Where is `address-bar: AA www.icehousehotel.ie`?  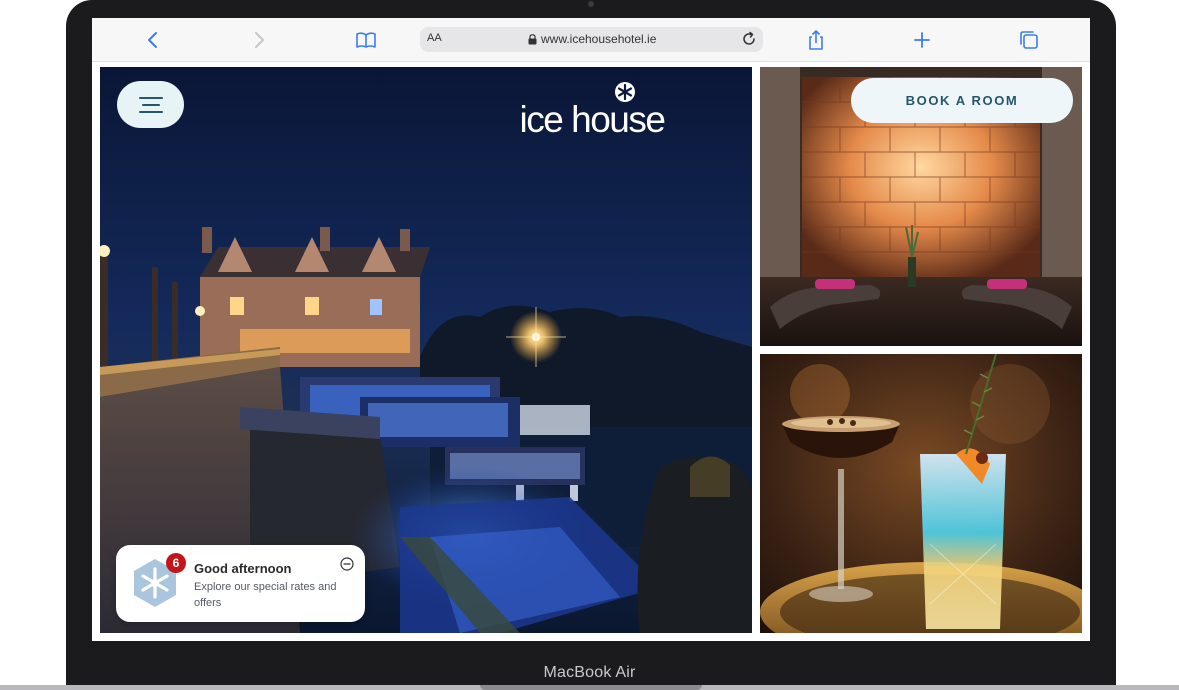
address-bar: AA www.icehousehotel.ie is located at coordinates (591, 39).